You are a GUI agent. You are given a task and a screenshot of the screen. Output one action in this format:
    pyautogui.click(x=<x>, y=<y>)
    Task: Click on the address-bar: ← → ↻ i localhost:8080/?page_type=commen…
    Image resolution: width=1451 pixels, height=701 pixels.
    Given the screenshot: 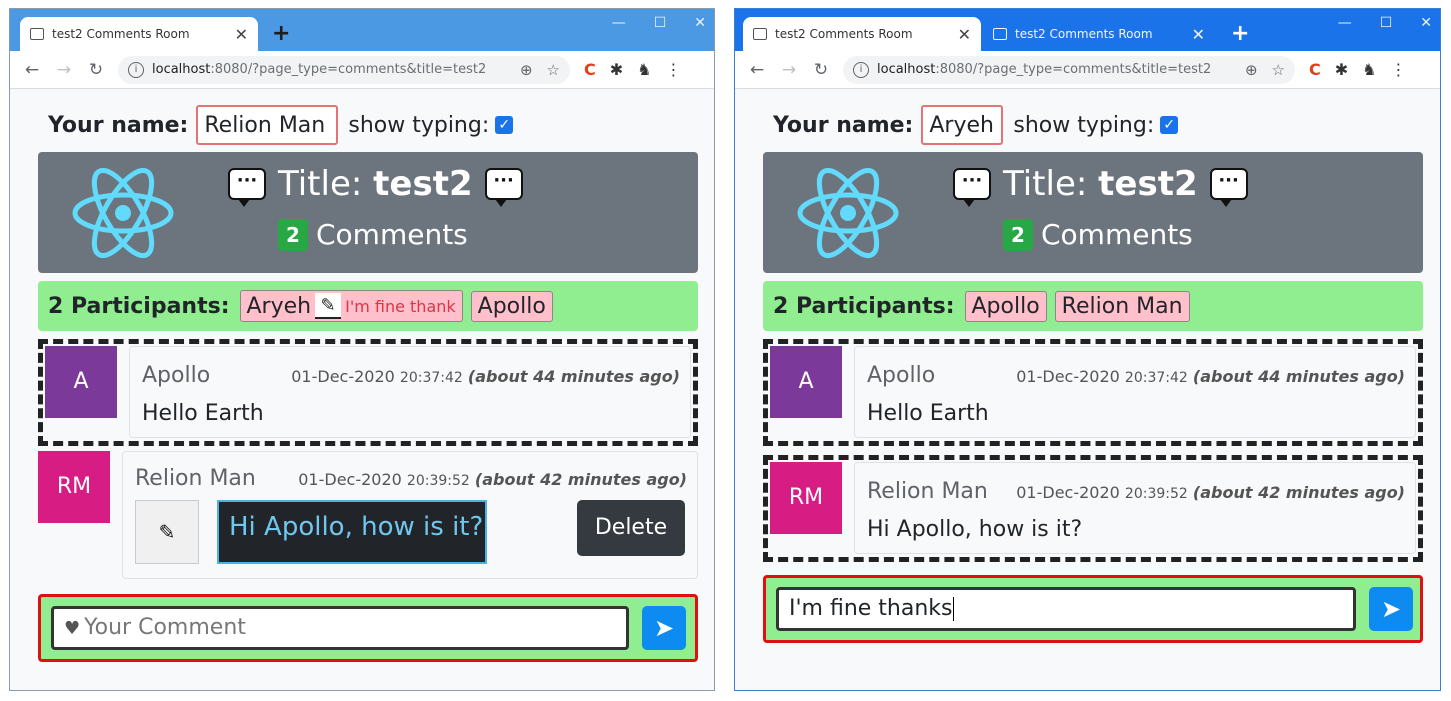 What is the action you would take?
    pyautogui.click(x=1087, y=70)
    